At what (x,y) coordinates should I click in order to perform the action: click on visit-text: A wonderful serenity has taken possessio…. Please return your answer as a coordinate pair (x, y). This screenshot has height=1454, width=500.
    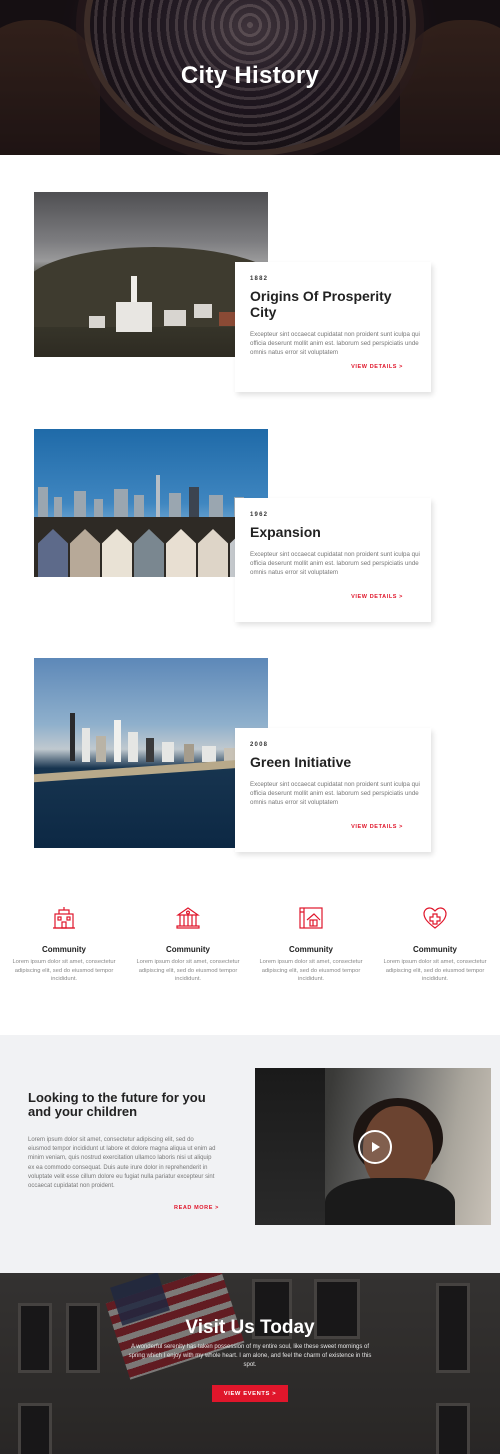
    Looking at the image, I should click on (250, 1356).